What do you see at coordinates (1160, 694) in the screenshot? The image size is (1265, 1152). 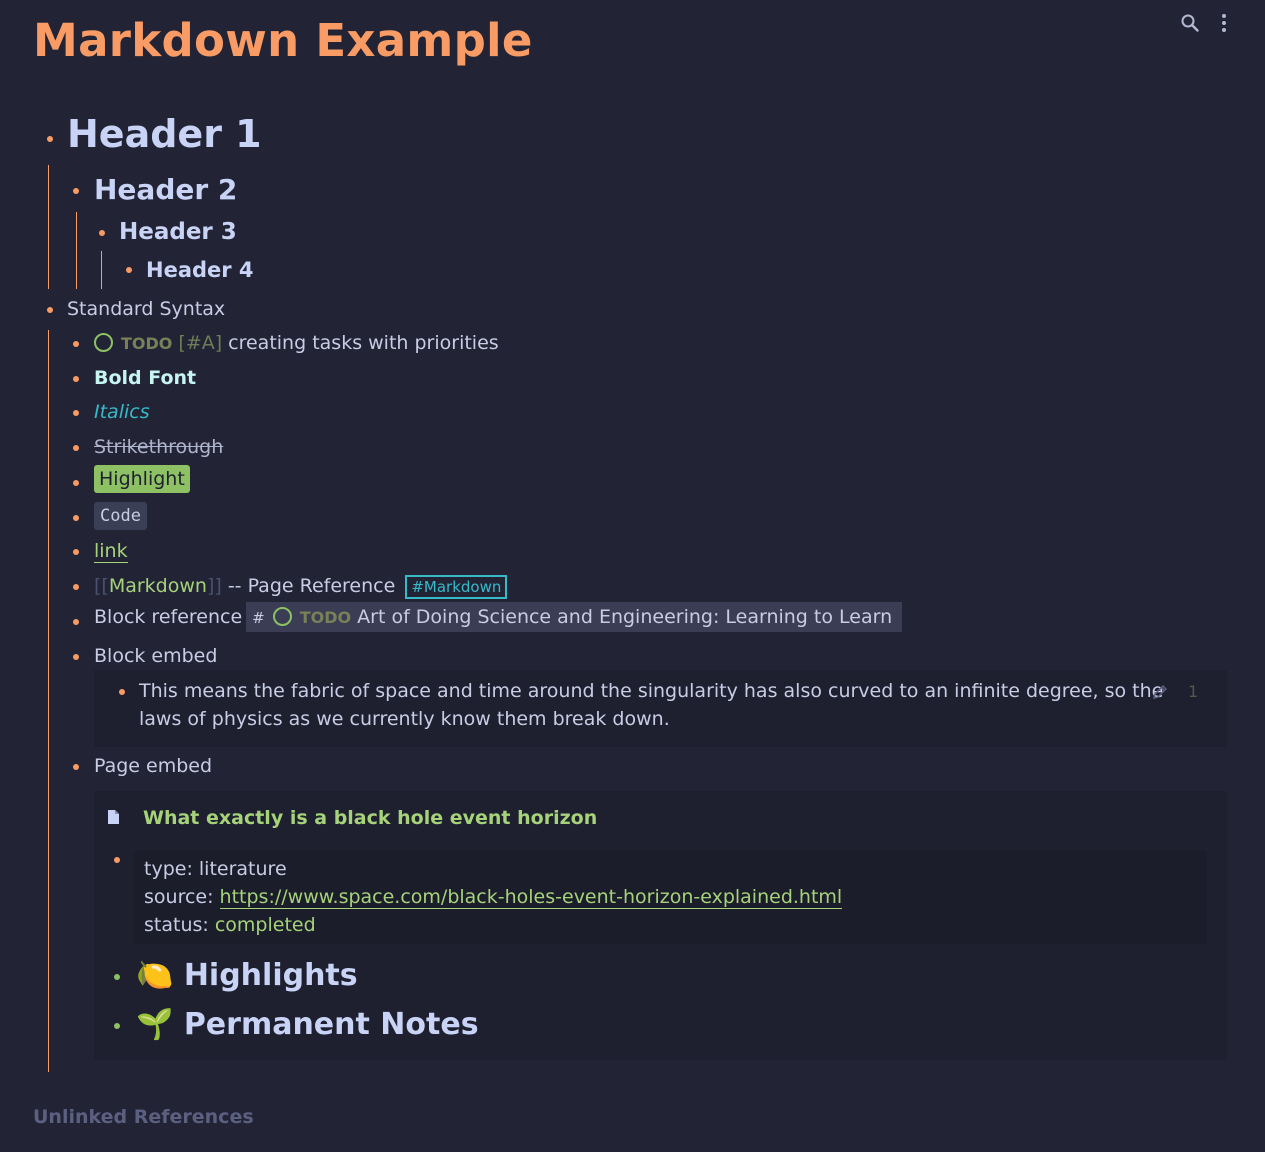 I see `edit-pencil-icon` at bounding box center [1160, 694].